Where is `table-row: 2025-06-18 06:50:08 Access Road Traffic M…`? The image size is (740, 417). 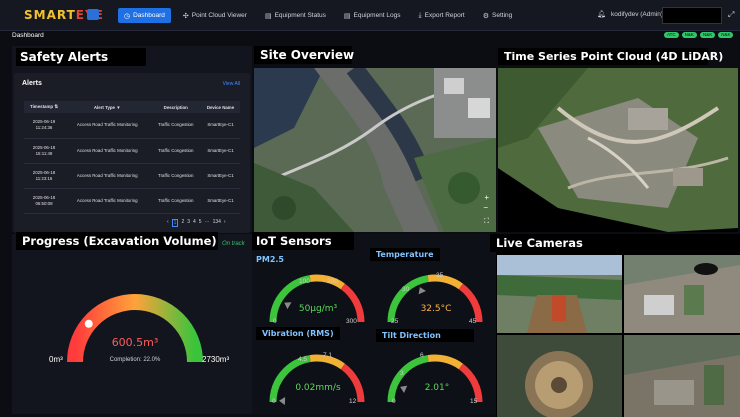
table-row: 2025-06-18 06:50:08 Access Road Traffic M… is located at coordinates (132, 201).